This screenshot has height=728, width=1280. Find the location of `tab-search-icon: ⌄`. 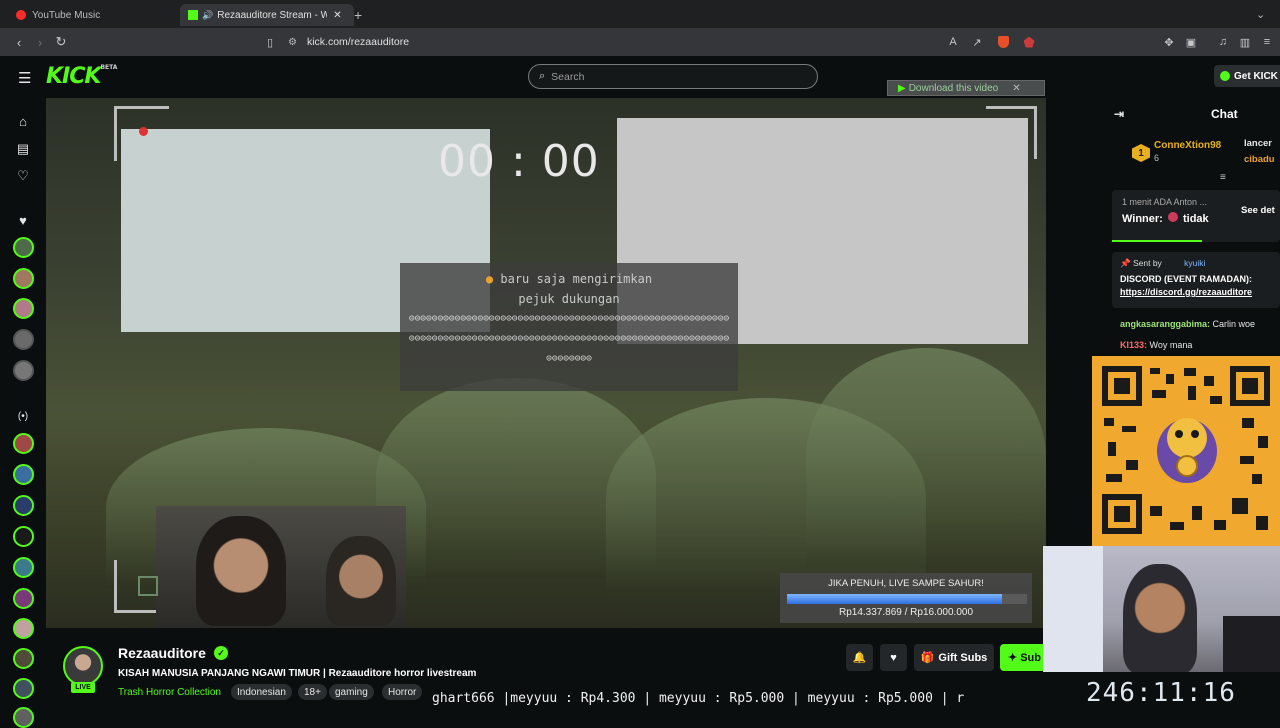

tab-search-icon: ⌄ is located at coordinates (1260, 14).